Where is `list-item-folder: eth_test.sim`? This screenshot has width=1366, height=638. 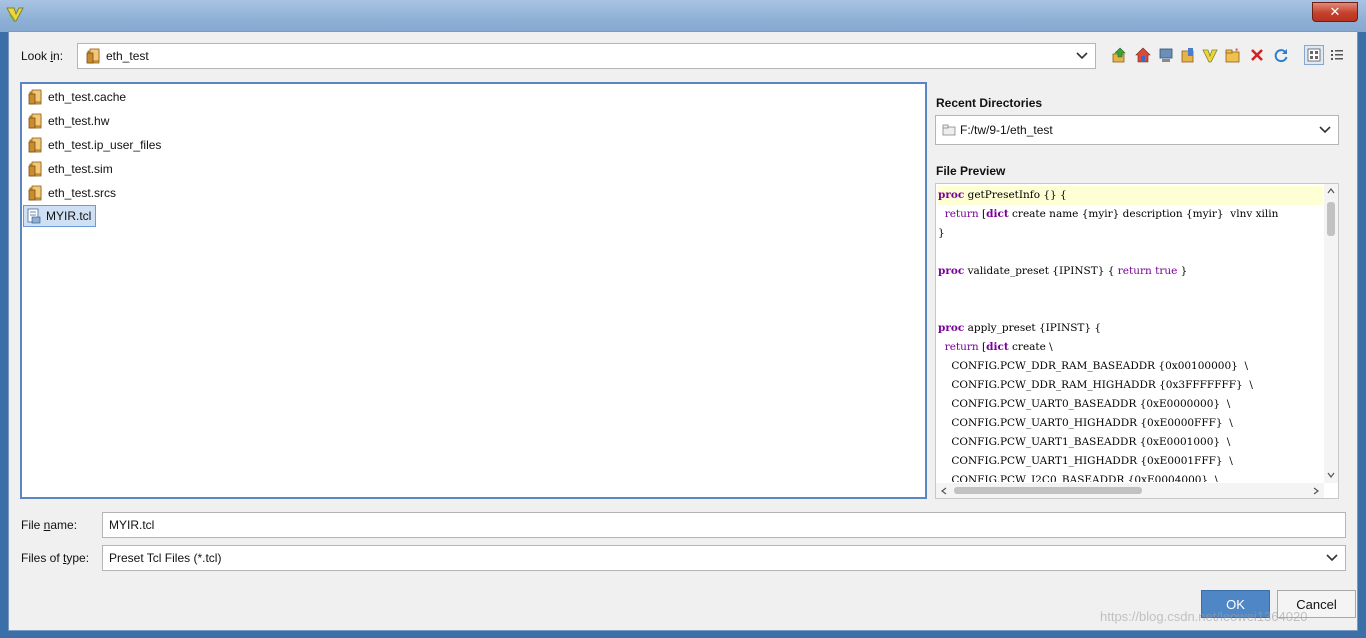
list-item-folder: eth_test.sim is located at coordinates (71, 169).